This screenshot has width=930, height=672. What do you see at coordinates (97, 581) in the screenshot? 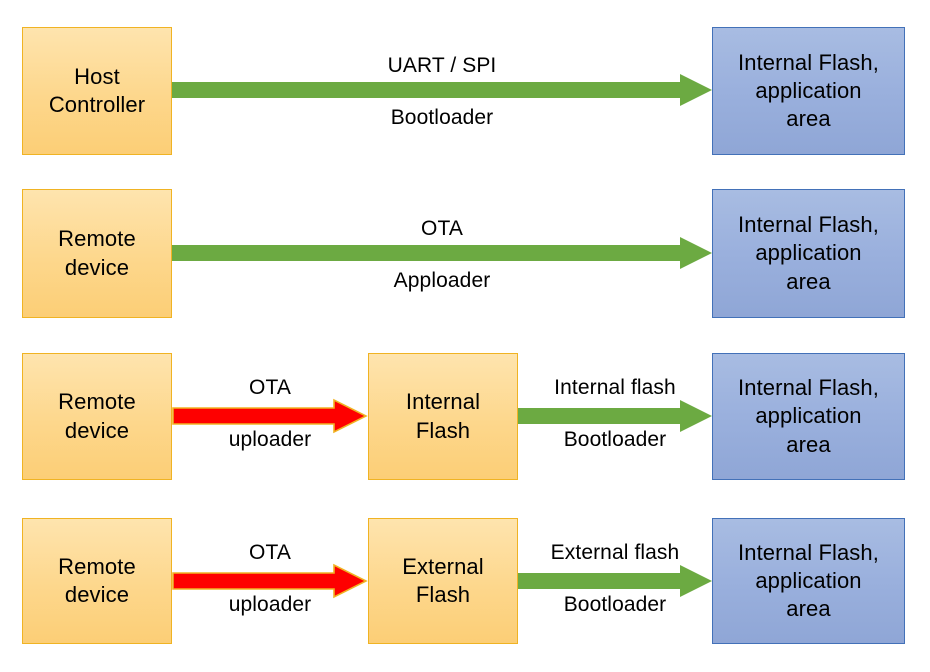
I see `node-row4-source: Remote device` at bounding box center [97, 581].